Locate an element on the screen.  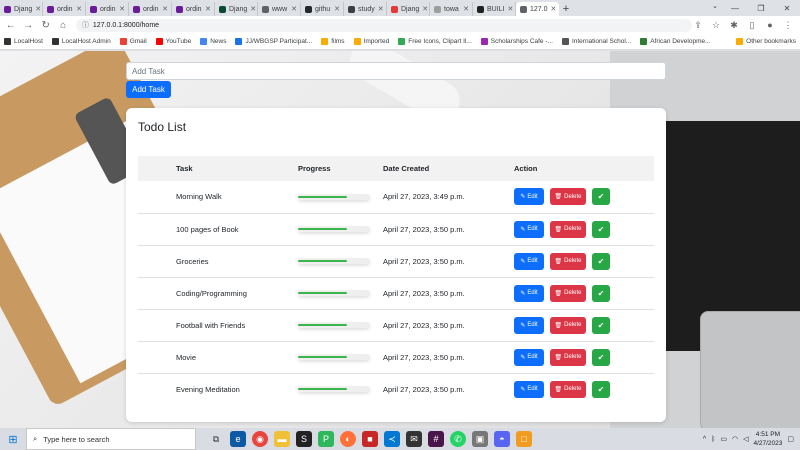
bookmark-star-icon: ☆ is located at coordinates (716, 25).